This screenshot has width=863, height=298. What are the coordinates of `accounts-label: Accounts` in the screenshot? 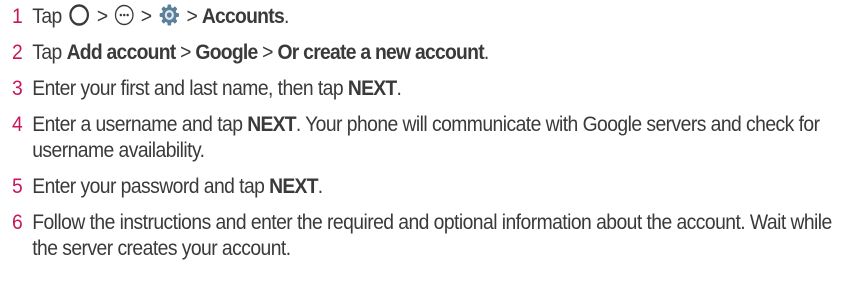 It's located at (243, 16).